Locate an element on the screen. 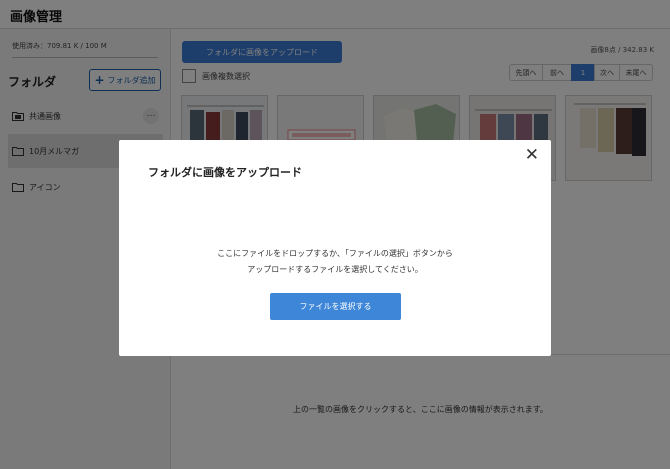 This screenshot has height=469, width=670. drop-message-line-2: アップロードするファイルを選択してください。 is located at coordinates (335, 269).